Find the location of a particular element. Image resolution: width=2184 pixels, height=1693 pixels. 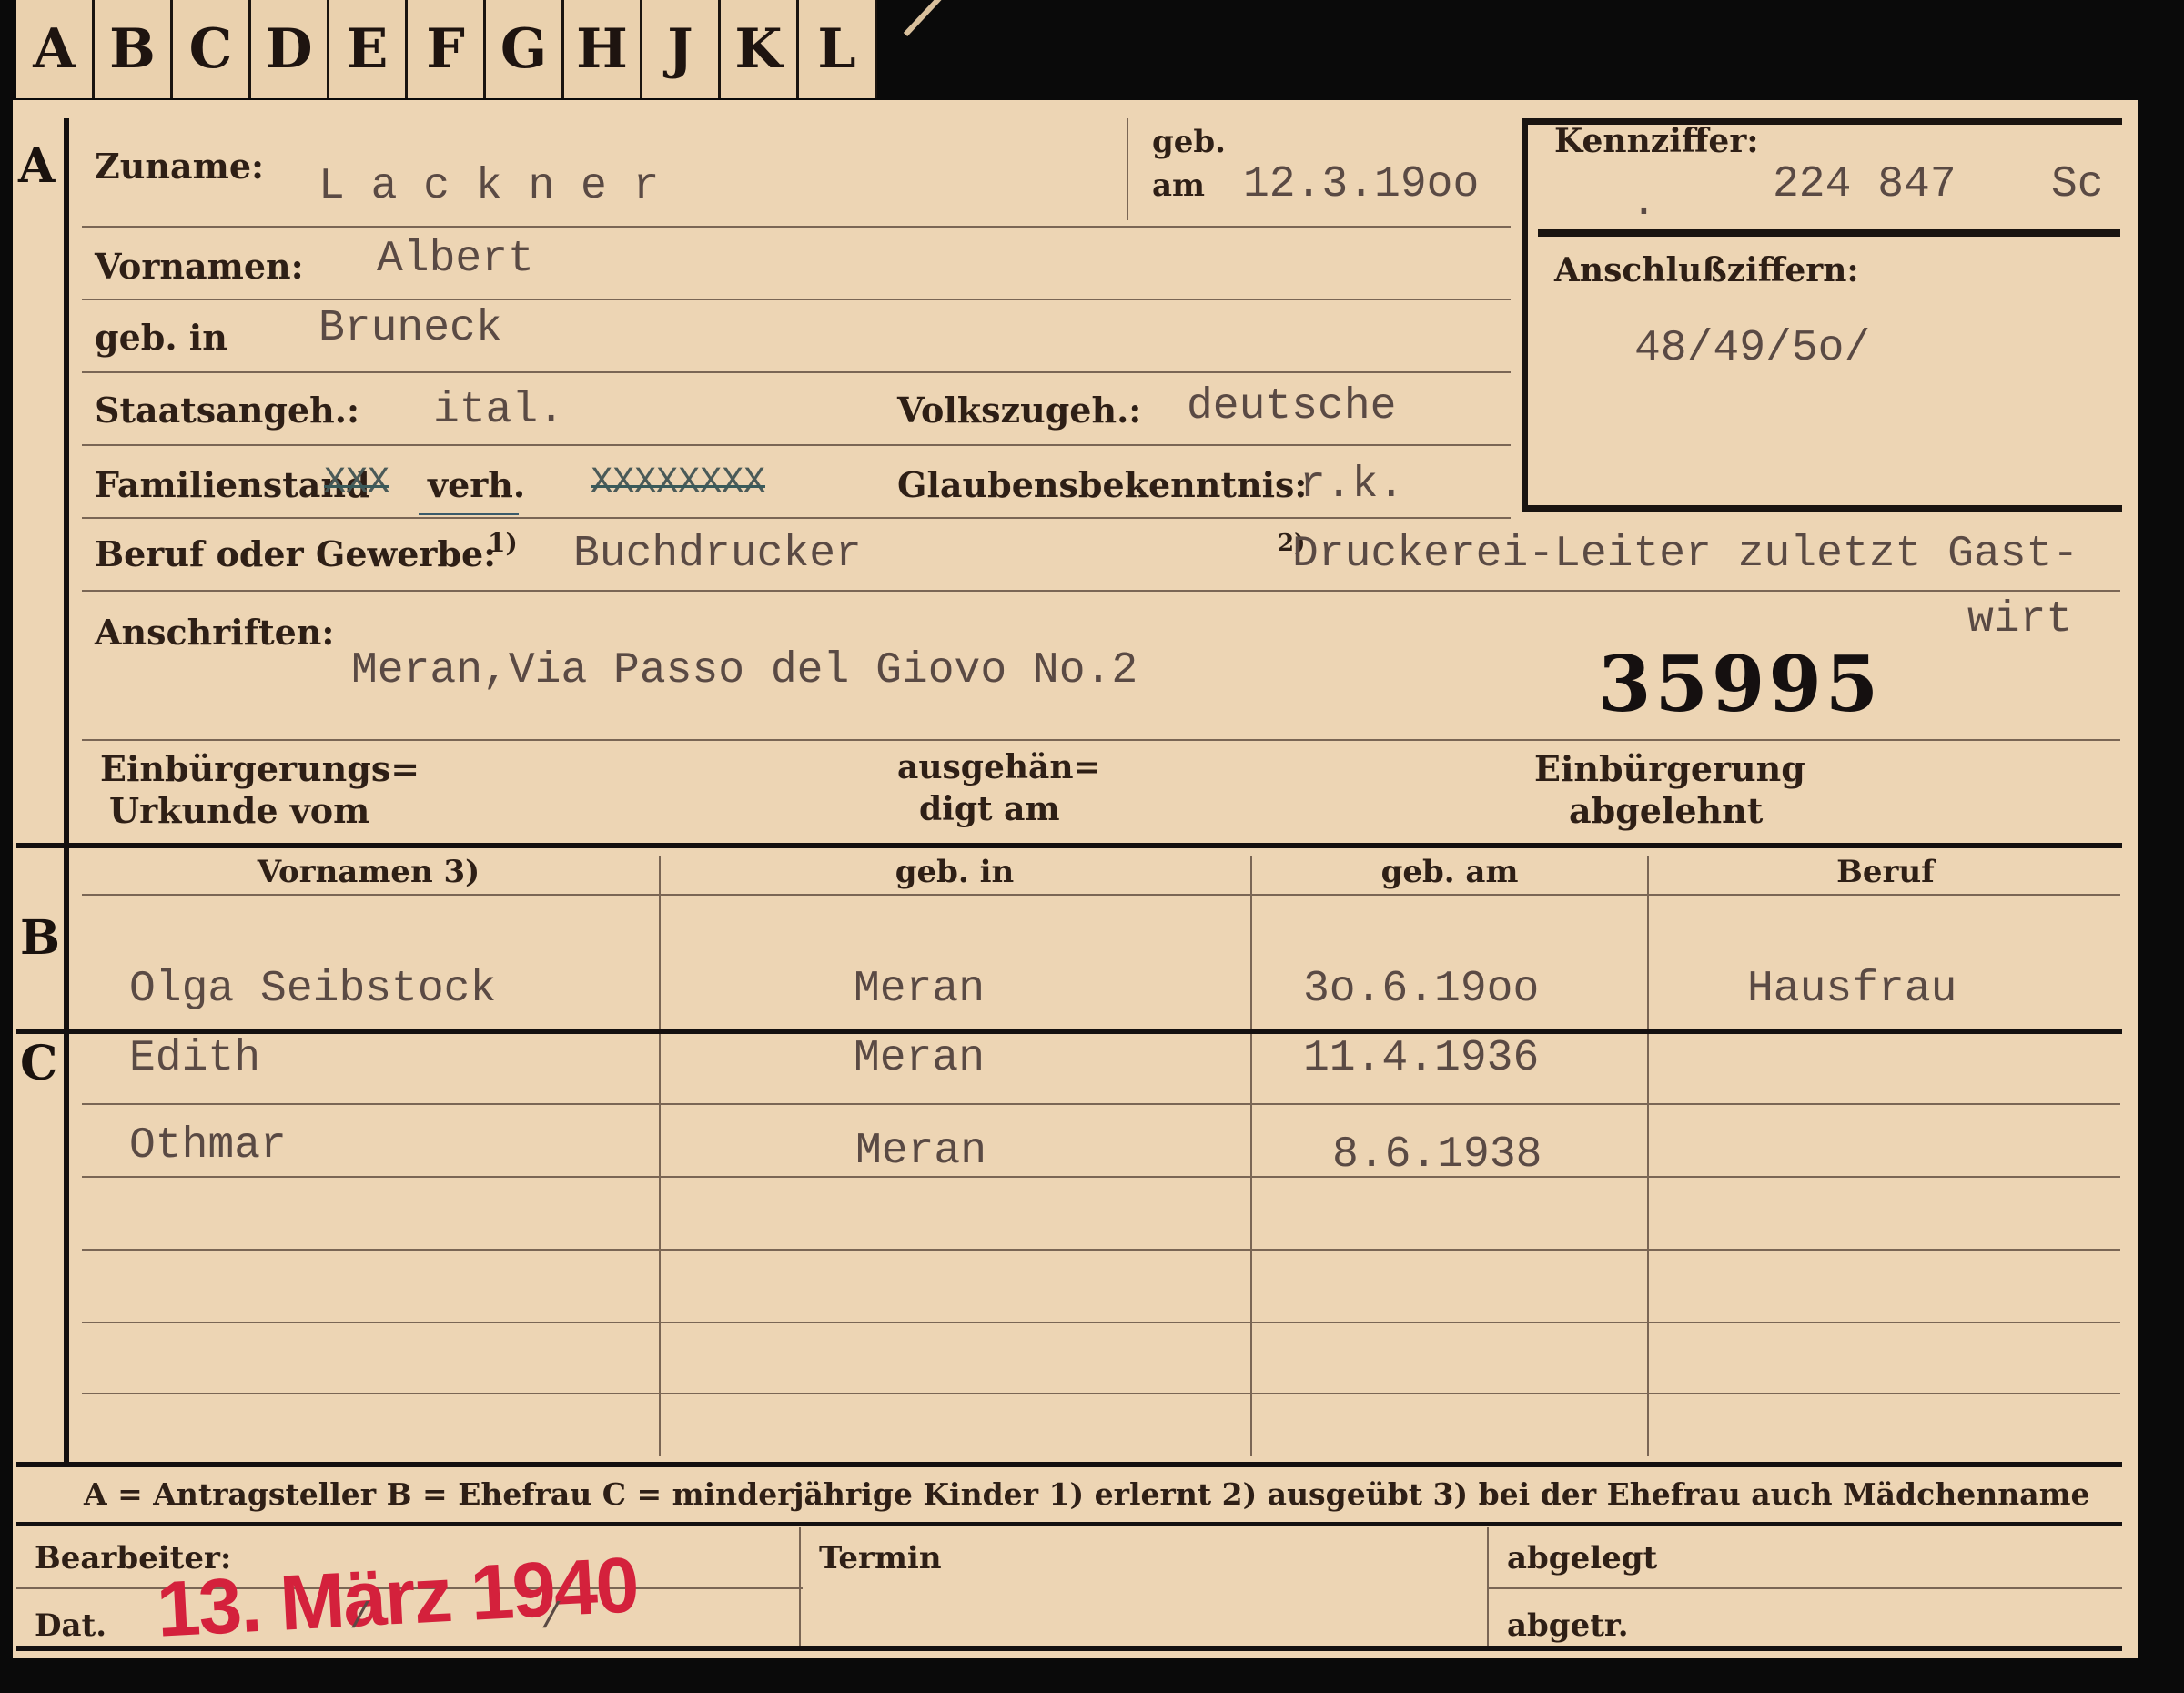

kennziffer-suffix: Sc is located at coordinates (2077, 184).